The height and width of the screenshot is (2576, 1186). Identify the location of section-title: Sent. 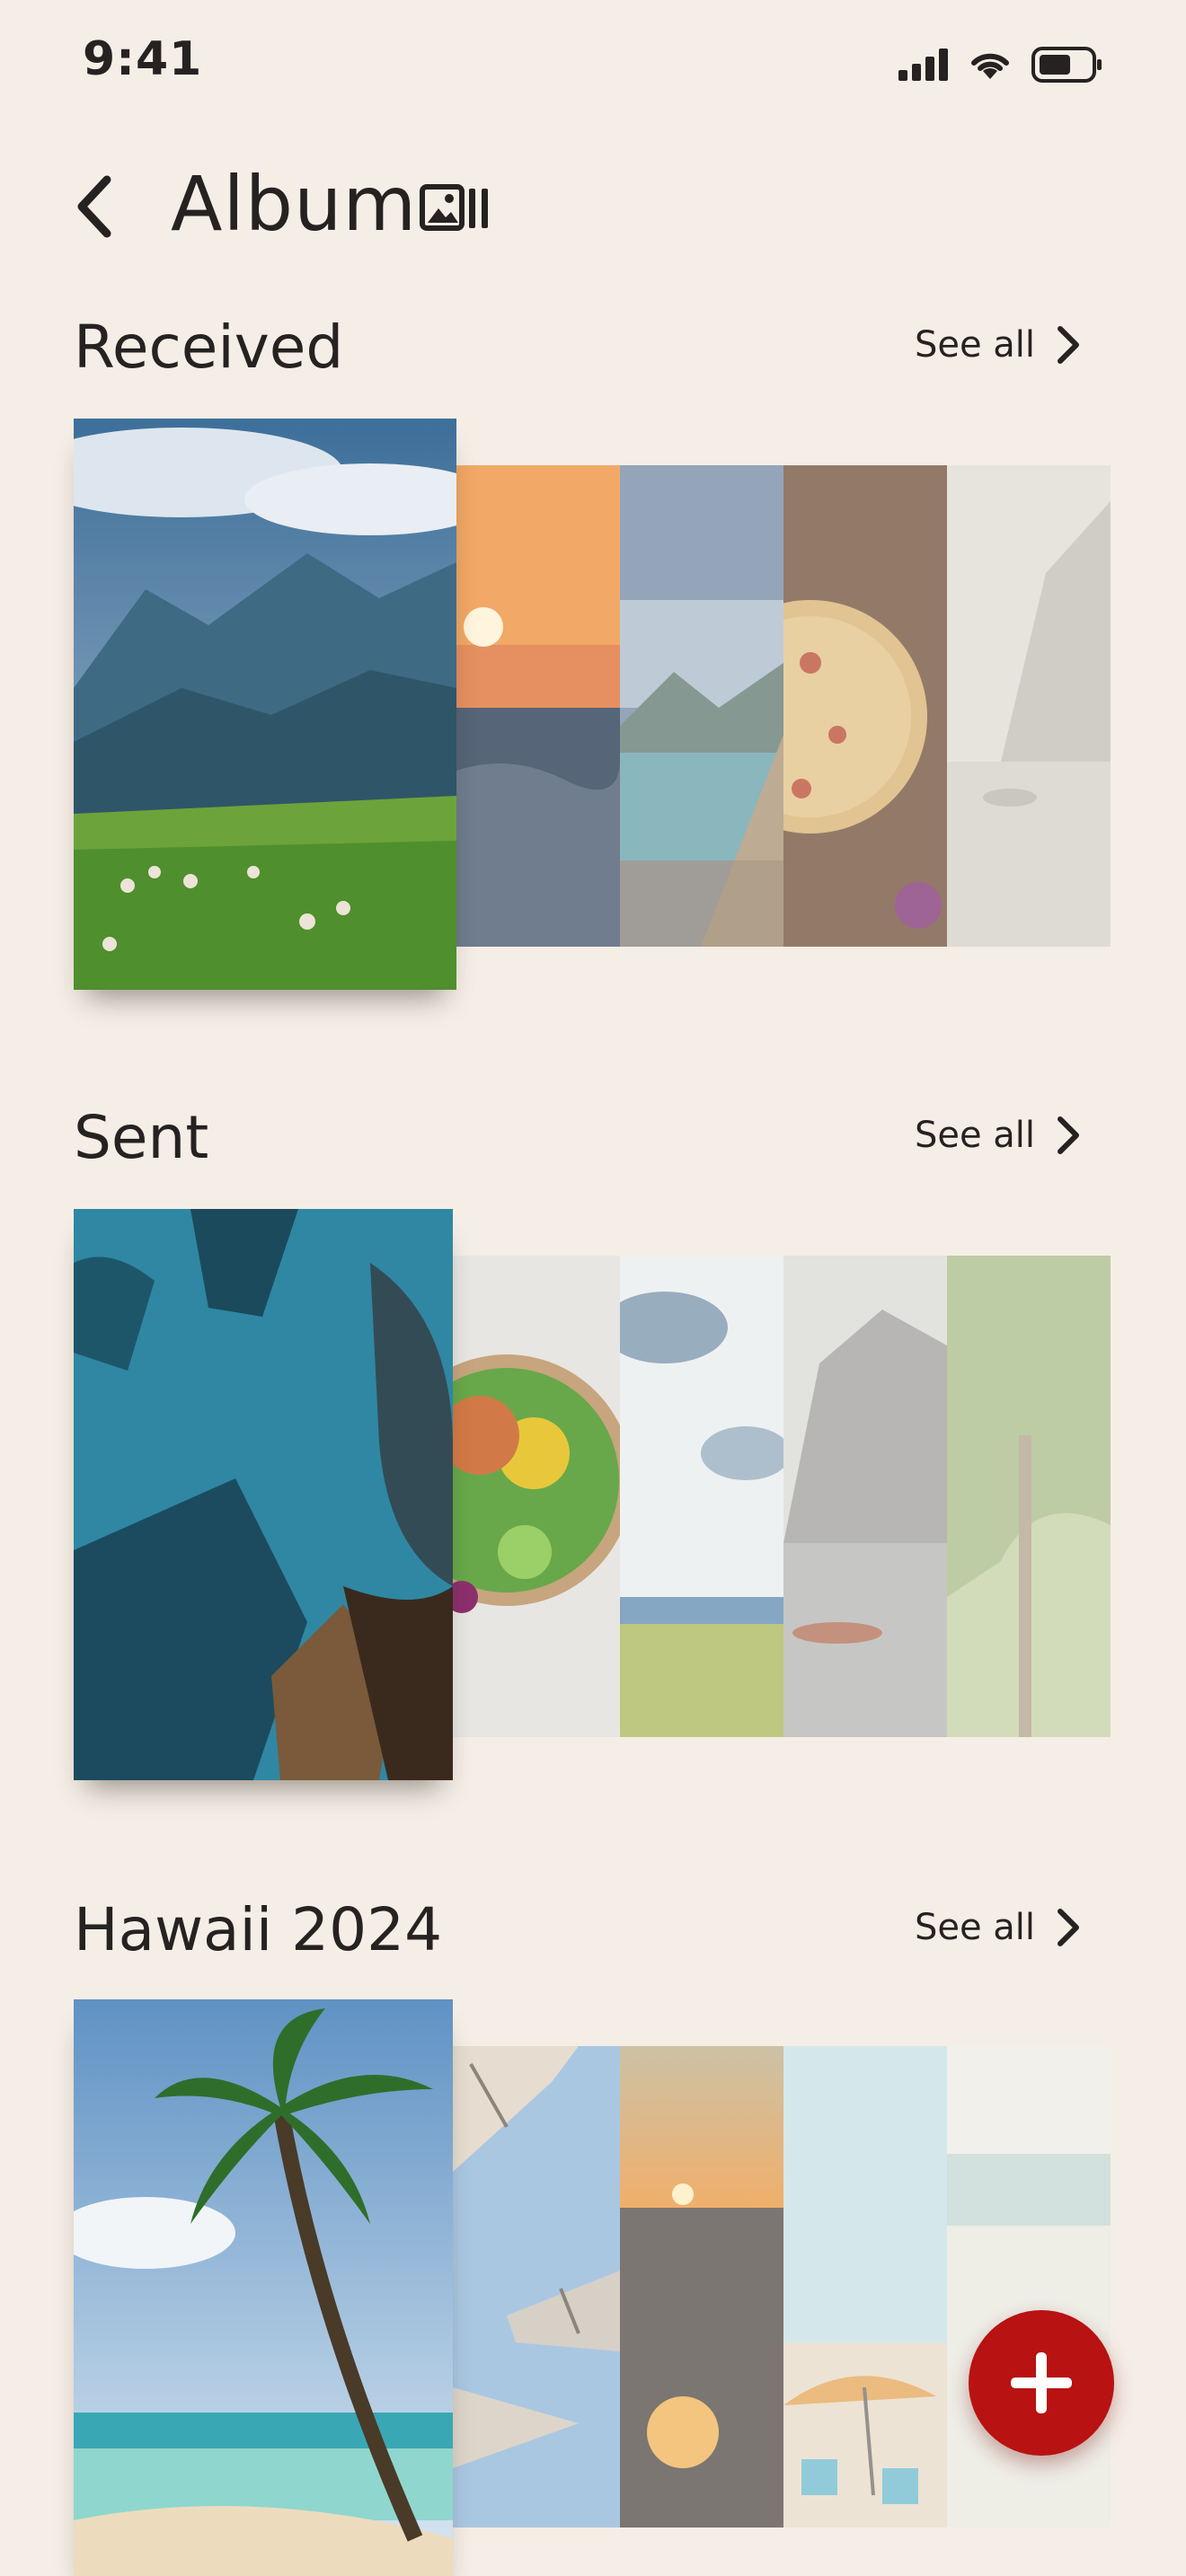
(141, 1137).